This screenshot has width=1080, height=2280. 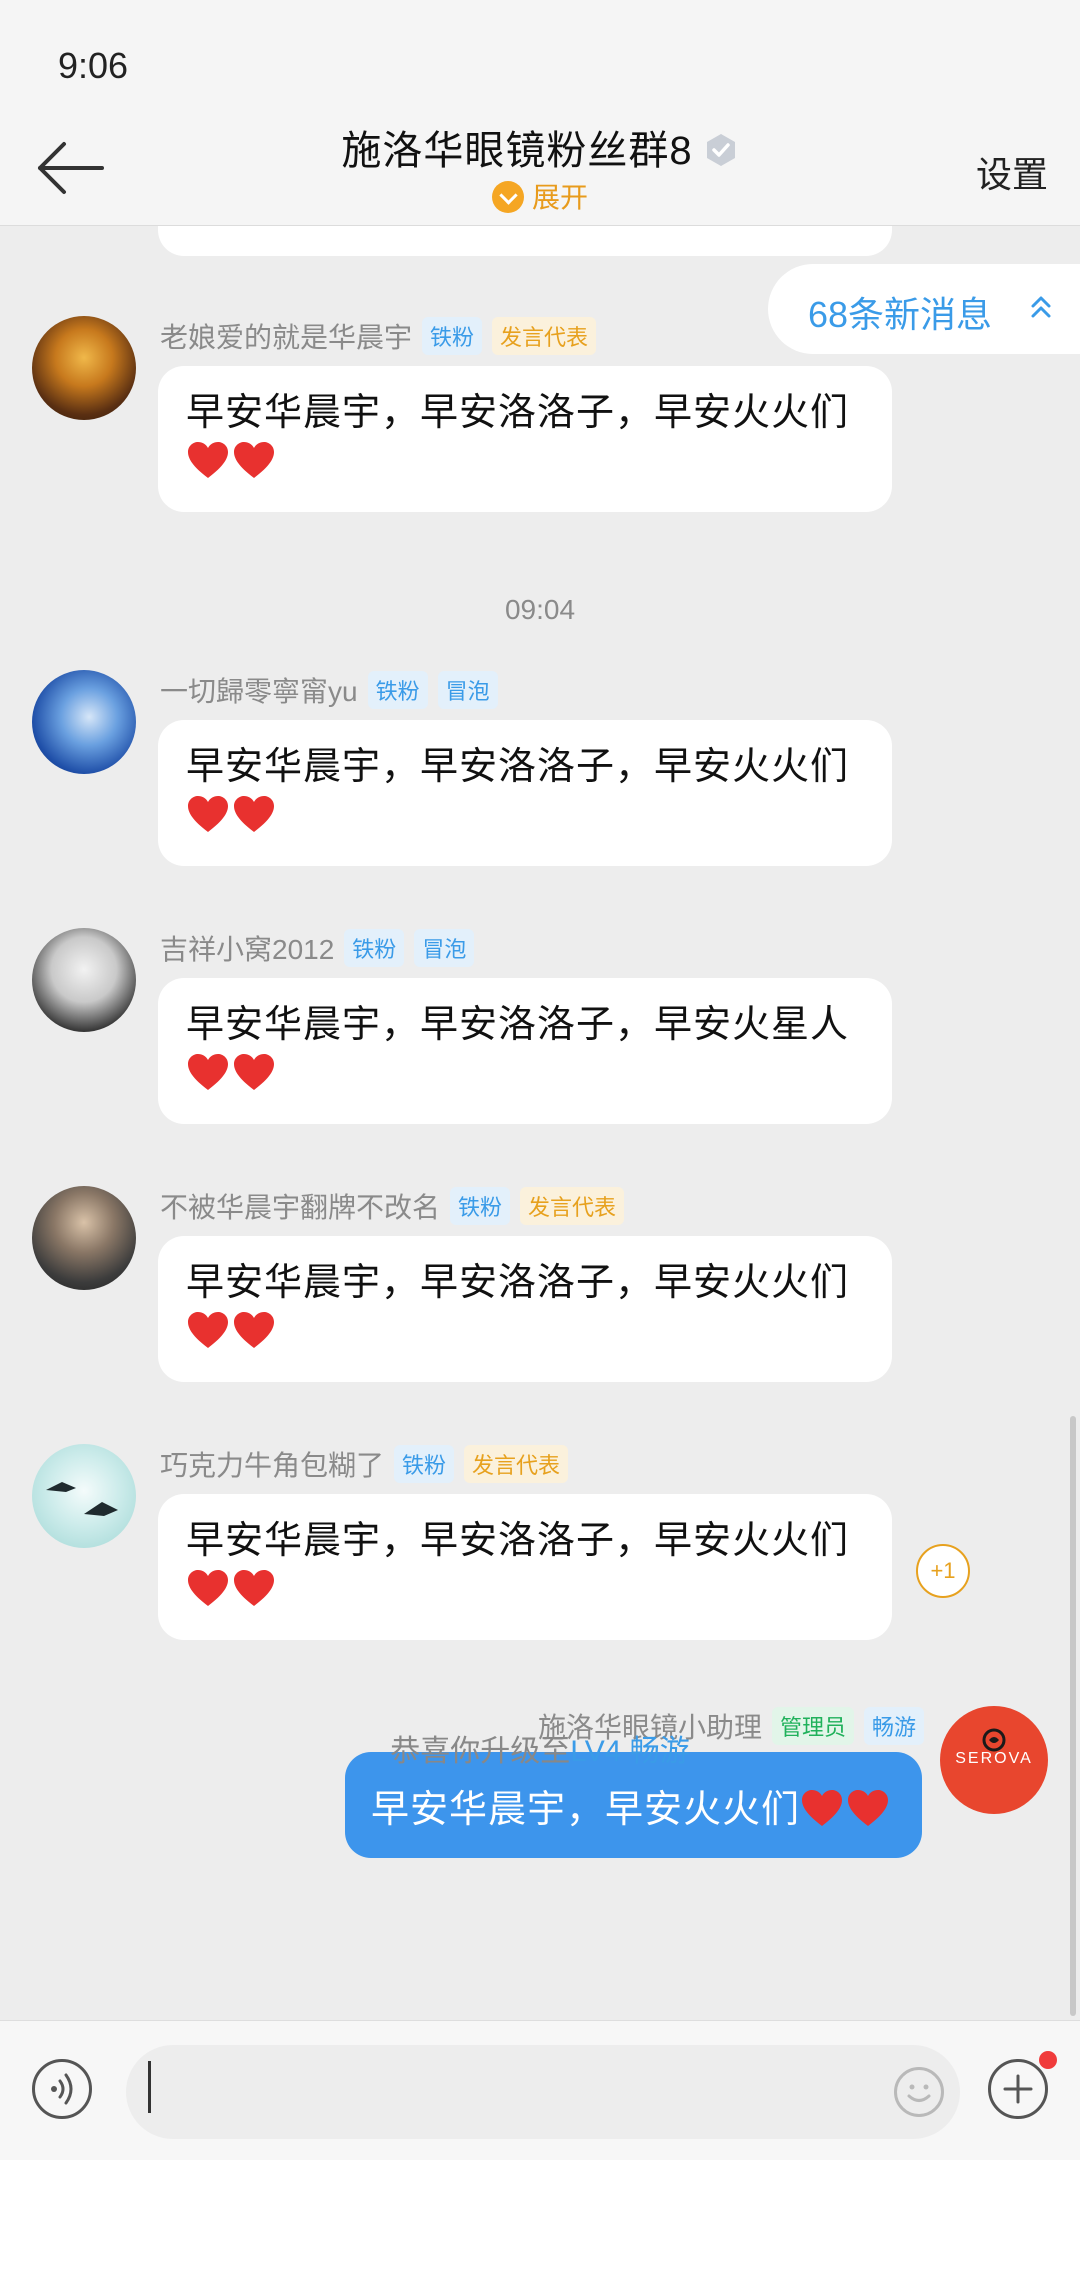 I want to click on sender-row: 一切歸零寧甯yu 铁粉 冒泡, so click(x=329, y=690).